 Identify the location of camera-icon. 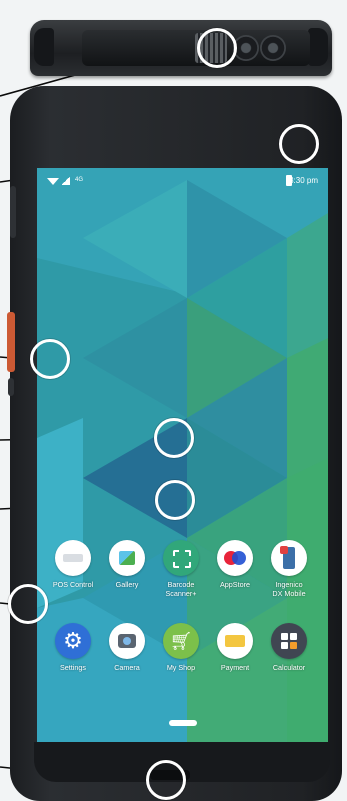
(127, 641).